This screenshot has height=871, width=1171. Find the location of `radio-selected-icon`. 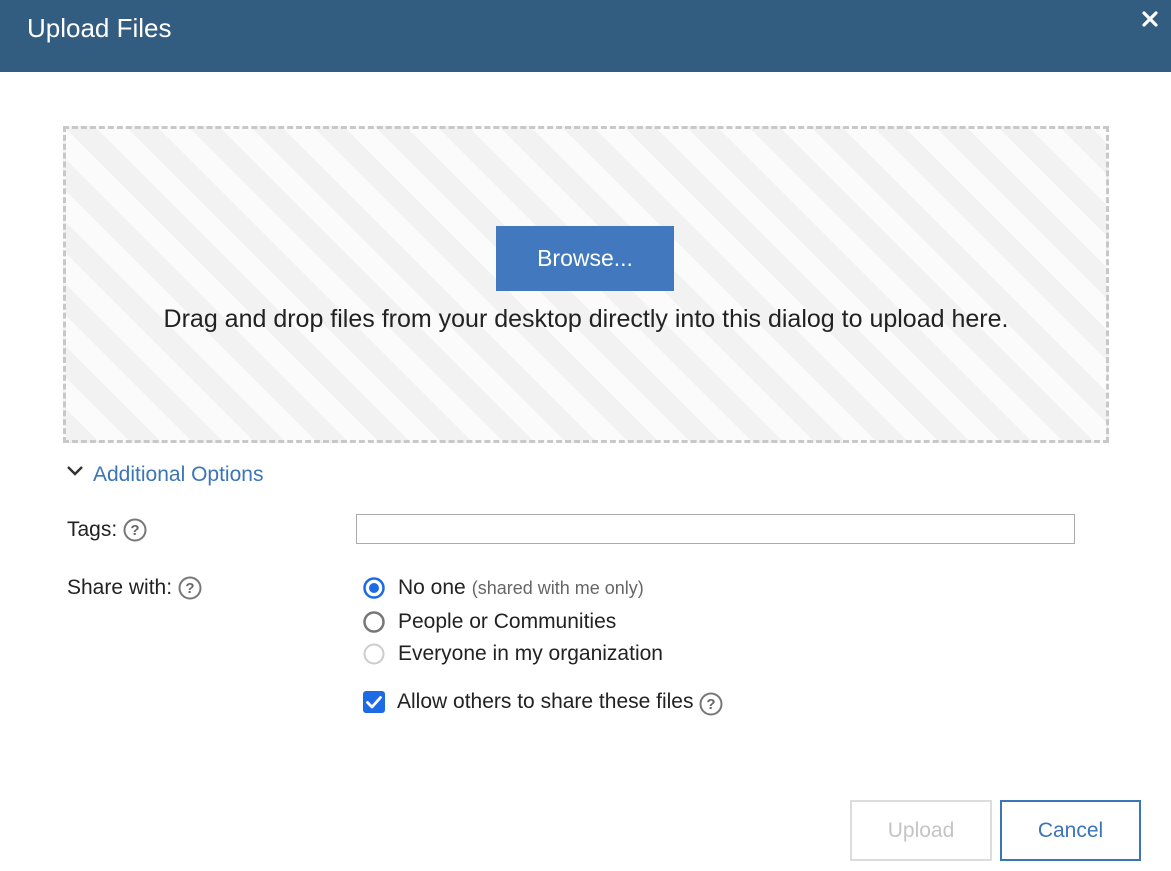

radio-selected-icon is located at coordinates (374, 588).